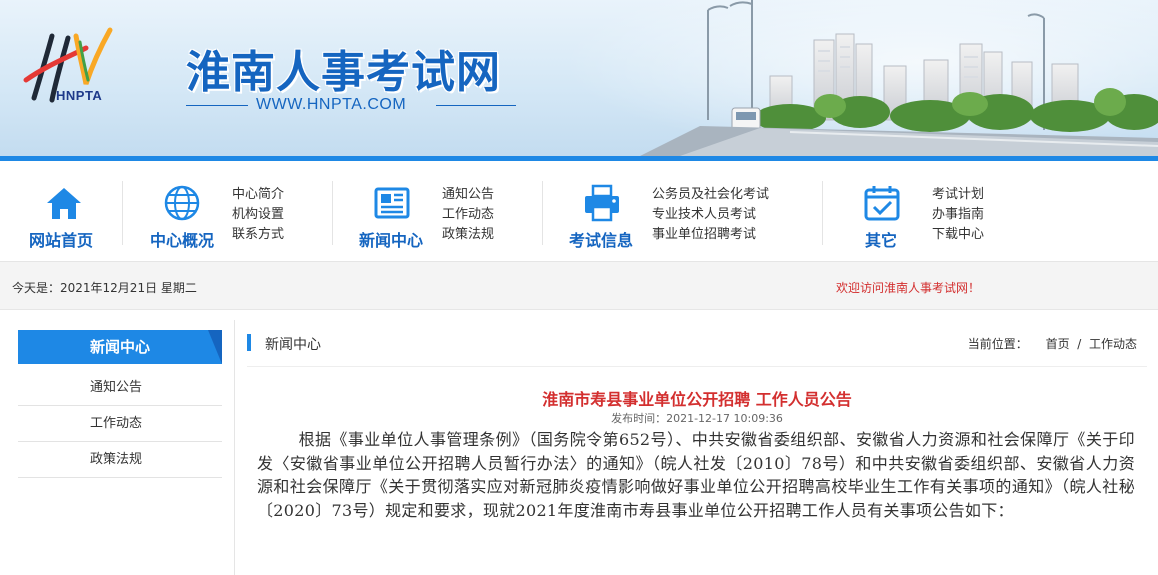 The image size is (1158, 575). I want to click on nav-link-policies: 政策法规, so click(468, 235).